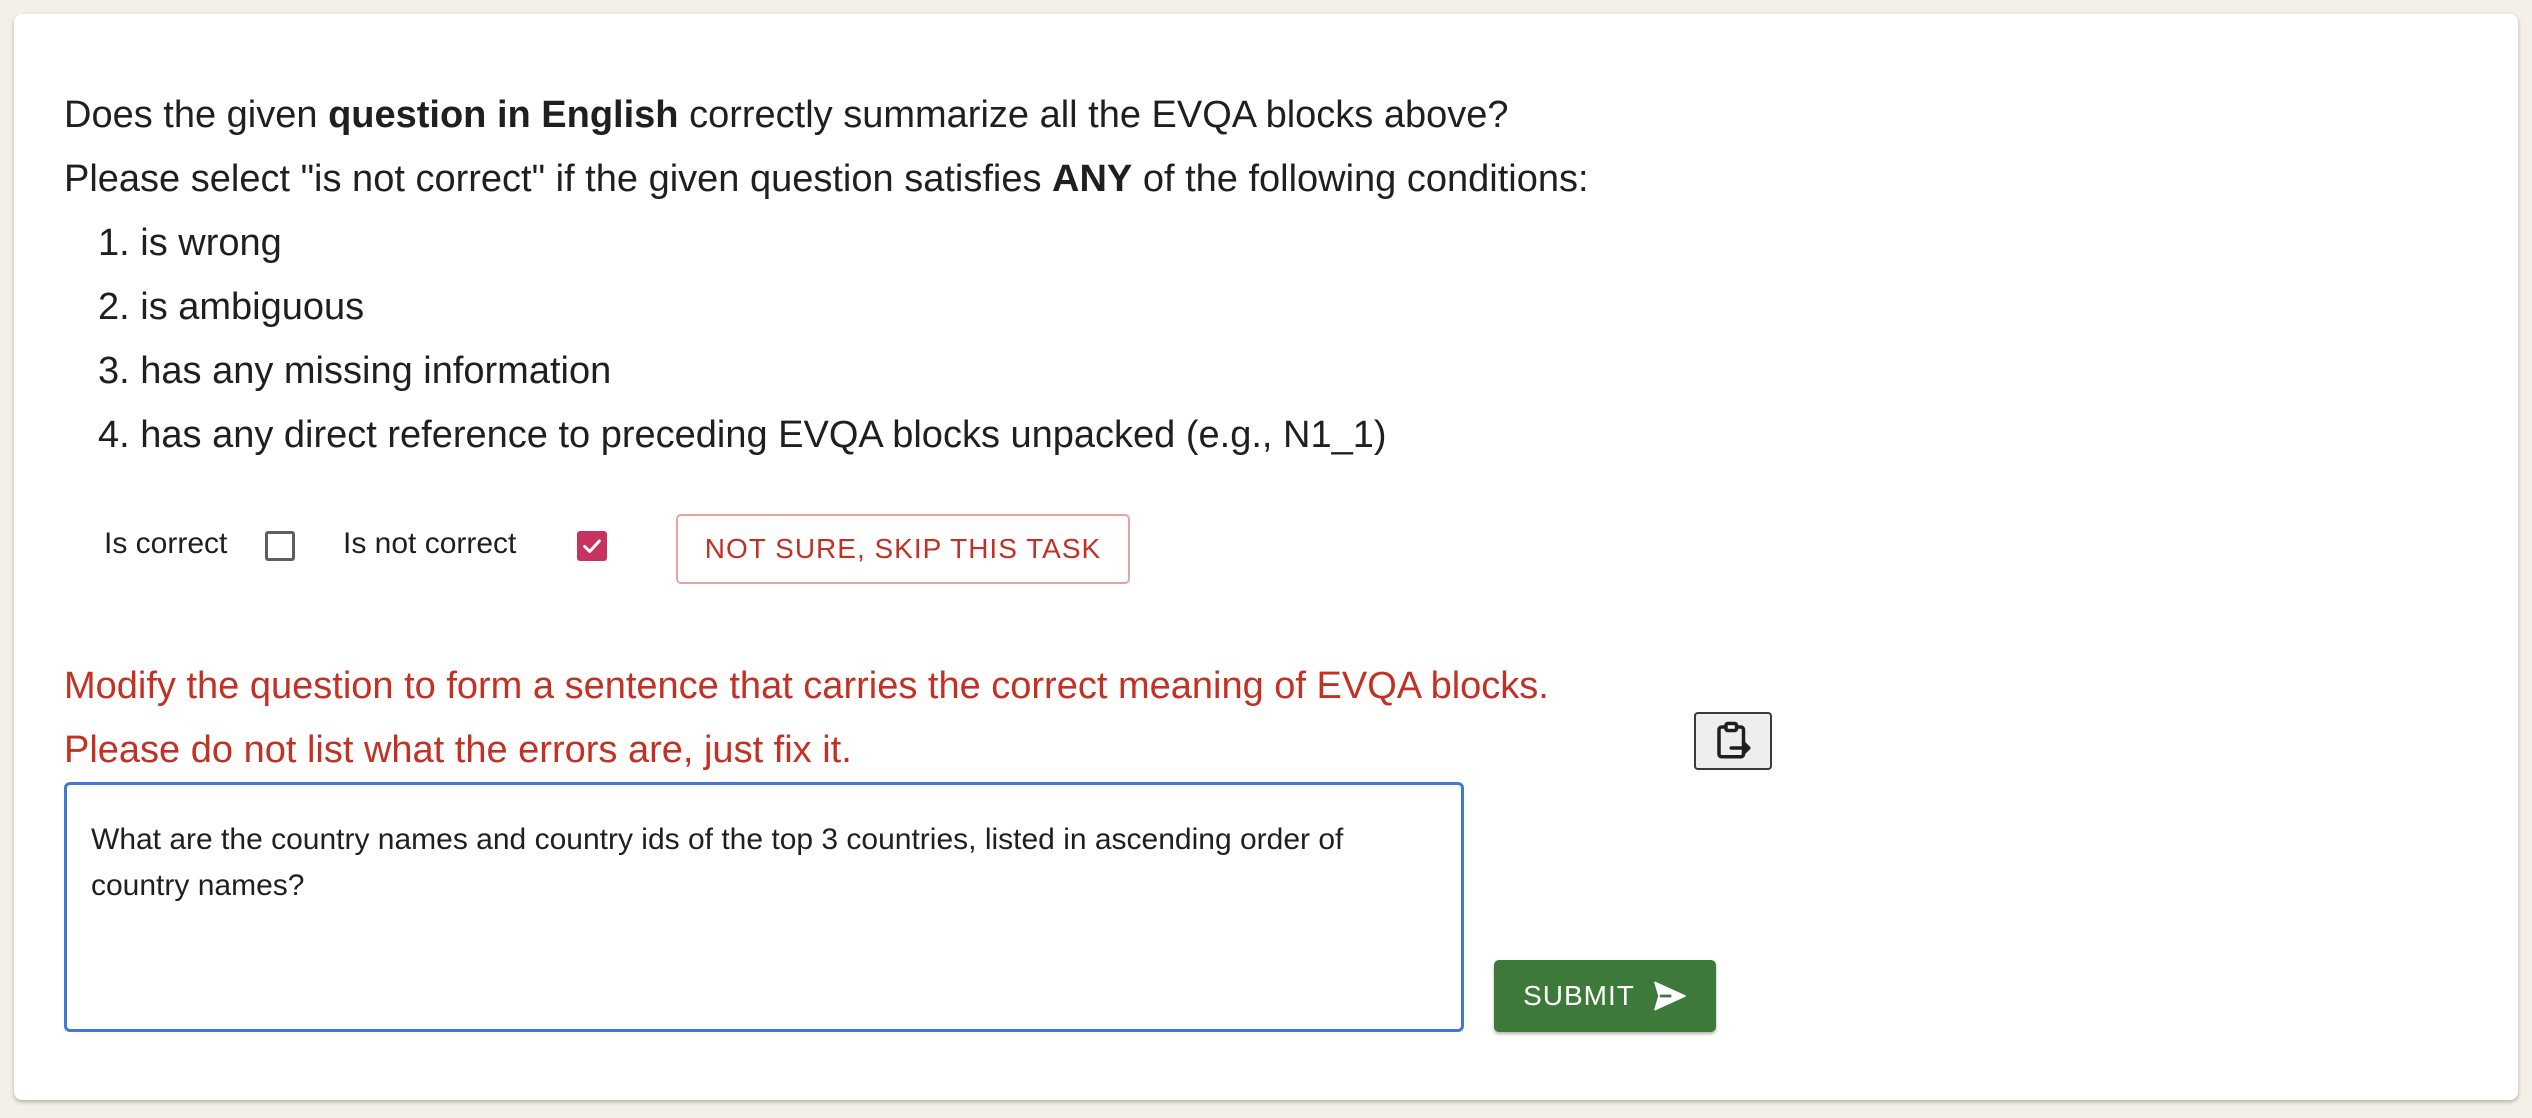 This screenshot has height=1118, width=2532. I want to click on condition-item: 2. is ambiguous, so click(231, 307).